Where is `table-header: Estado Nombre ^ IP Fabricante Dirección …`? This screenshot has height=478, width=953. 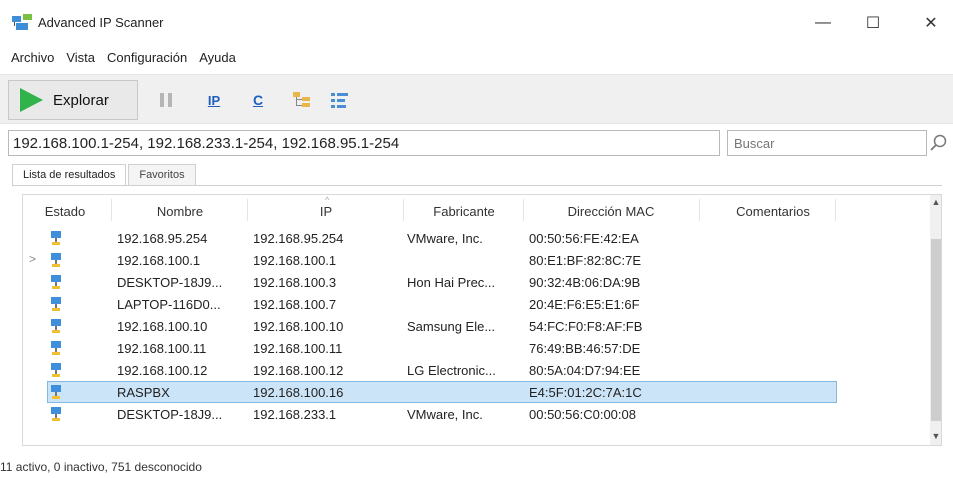
table-header: Estado Nombre ^ IP Fabricante Dirección … is located at coordinates (475, 210).